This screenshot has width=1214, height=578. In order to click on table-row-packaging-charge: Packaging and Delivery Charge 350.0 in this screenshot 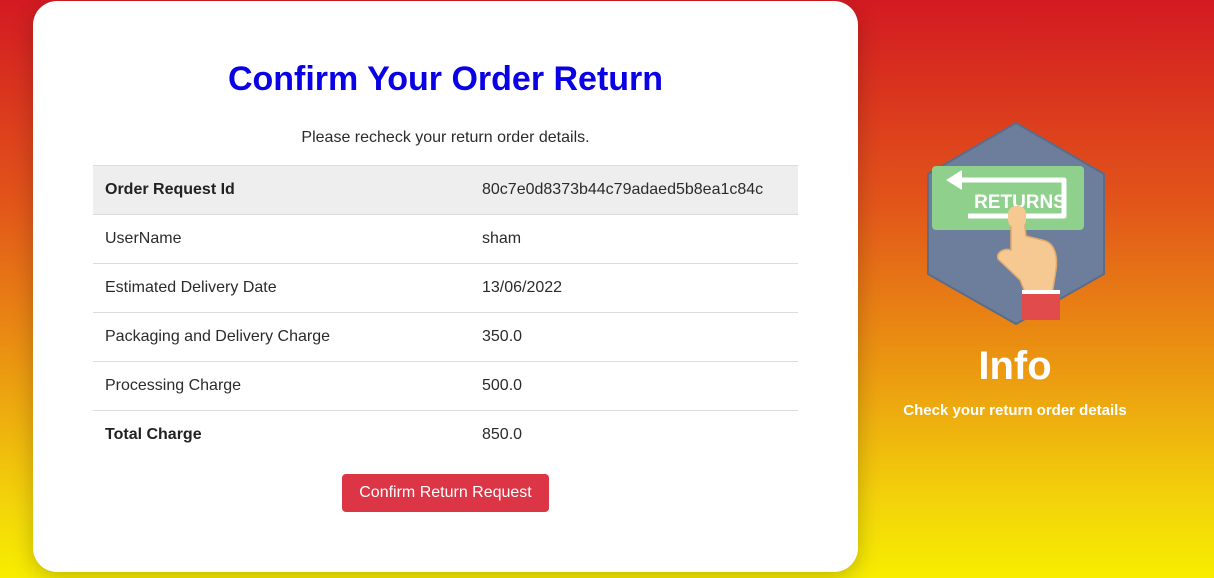, I will do `click(445, 337)`.